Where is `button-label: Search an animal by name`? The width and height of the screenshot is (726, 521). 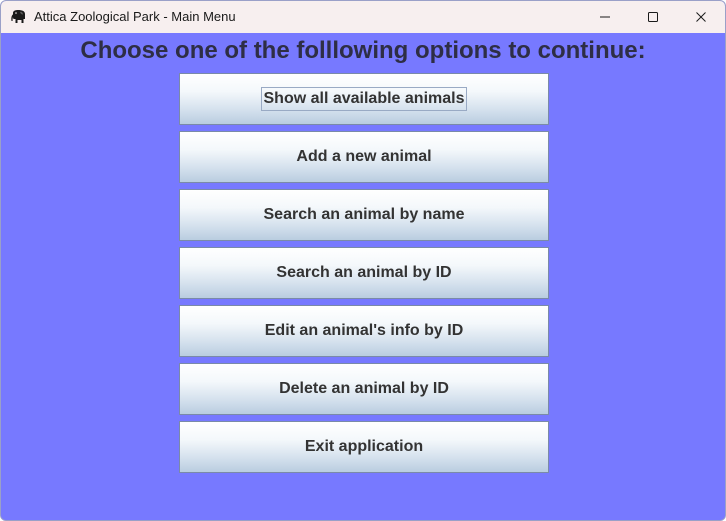 button-label: Search an animal by name is located at coordinates (364, 214).